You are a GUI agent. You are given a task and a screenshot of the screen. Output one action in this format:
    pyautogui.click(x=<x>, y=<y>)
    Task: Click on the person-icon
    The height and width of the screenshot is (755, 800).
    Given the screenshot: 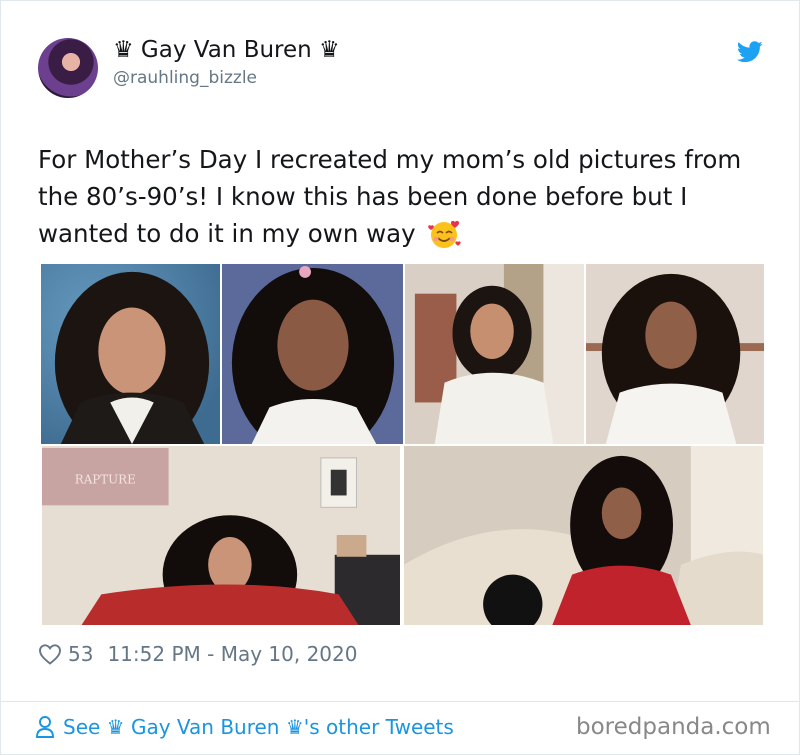 What is the action you would take?
    pyautogui.click(x=45, y=727)
    